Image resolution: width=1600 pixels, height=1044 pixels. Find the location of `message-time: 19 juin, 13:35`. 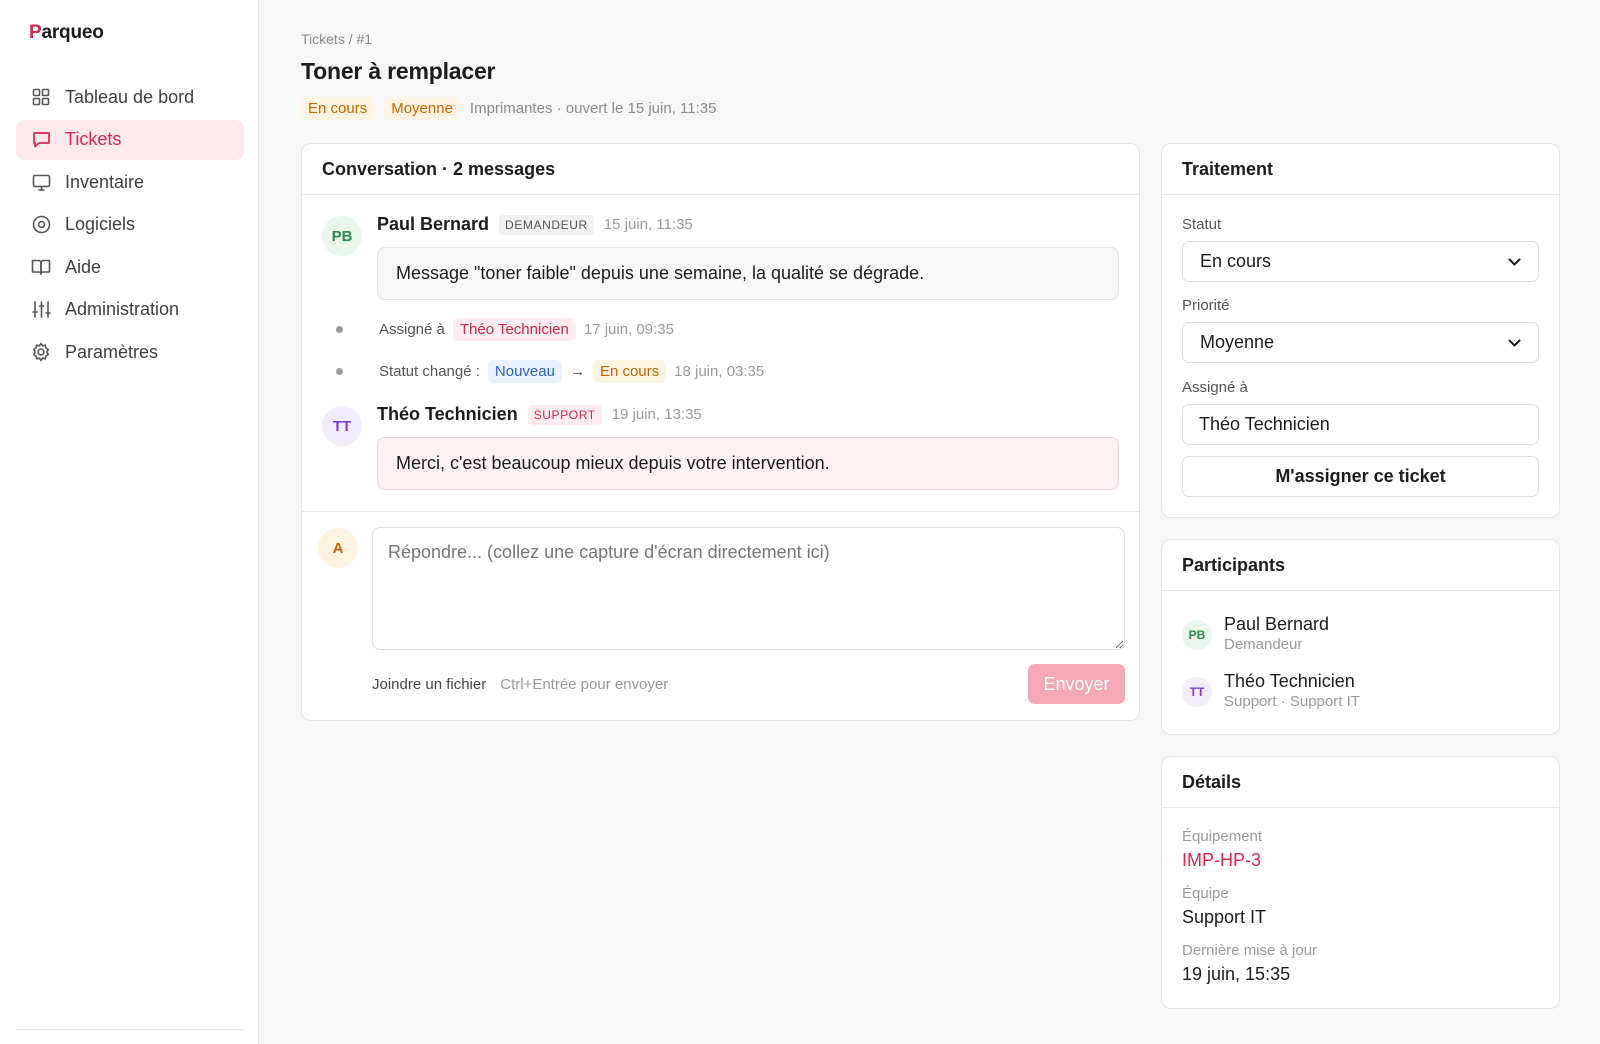

message-time: 19 juin, 13:35 is located at coordinates (656, 414).